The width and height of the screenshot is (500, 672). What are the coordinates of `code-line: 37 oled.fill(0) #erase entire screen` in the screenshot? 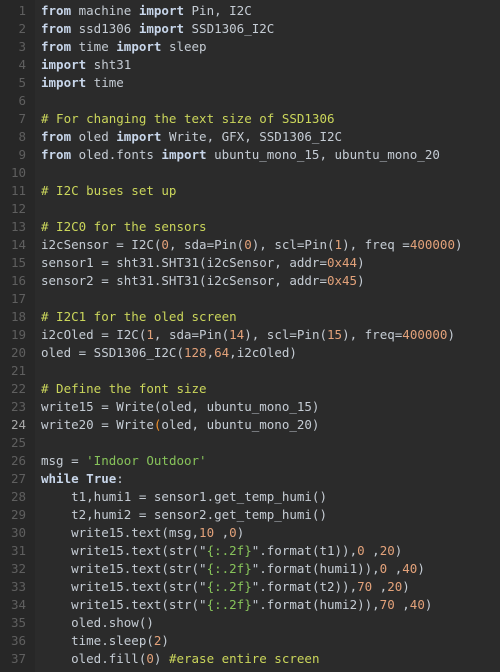 It's located at (250, 659).